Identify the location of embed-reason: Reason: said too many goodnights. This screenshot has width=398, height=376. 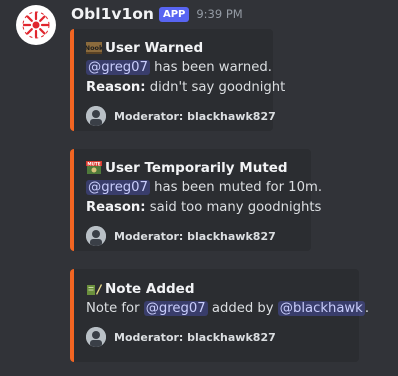
(203, 208).